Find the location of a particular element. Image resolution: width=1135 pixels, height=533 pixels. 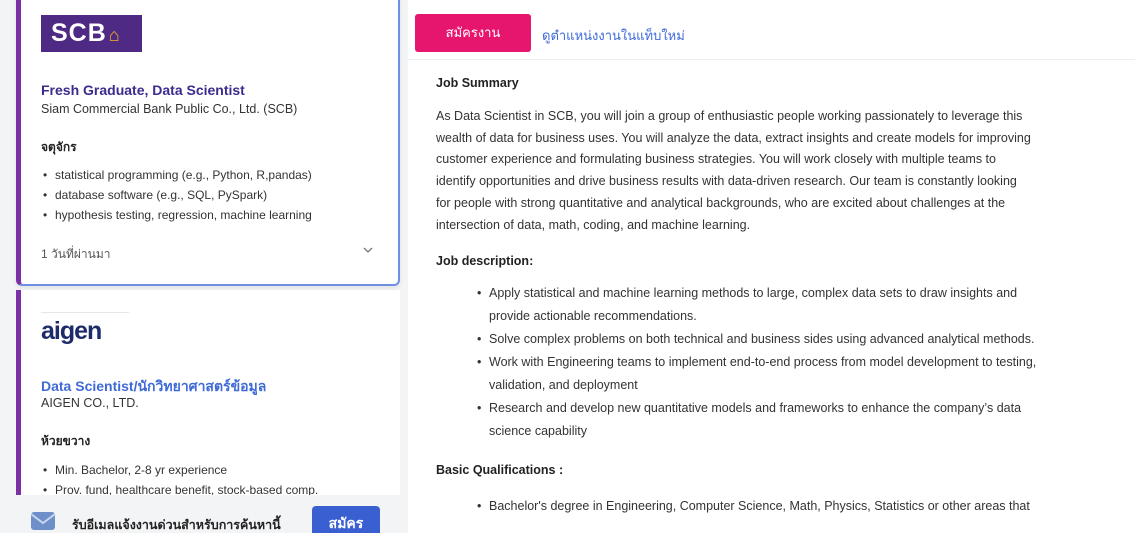

subscribe-alert-button: สมัคร is located at coordinates (346, 519).